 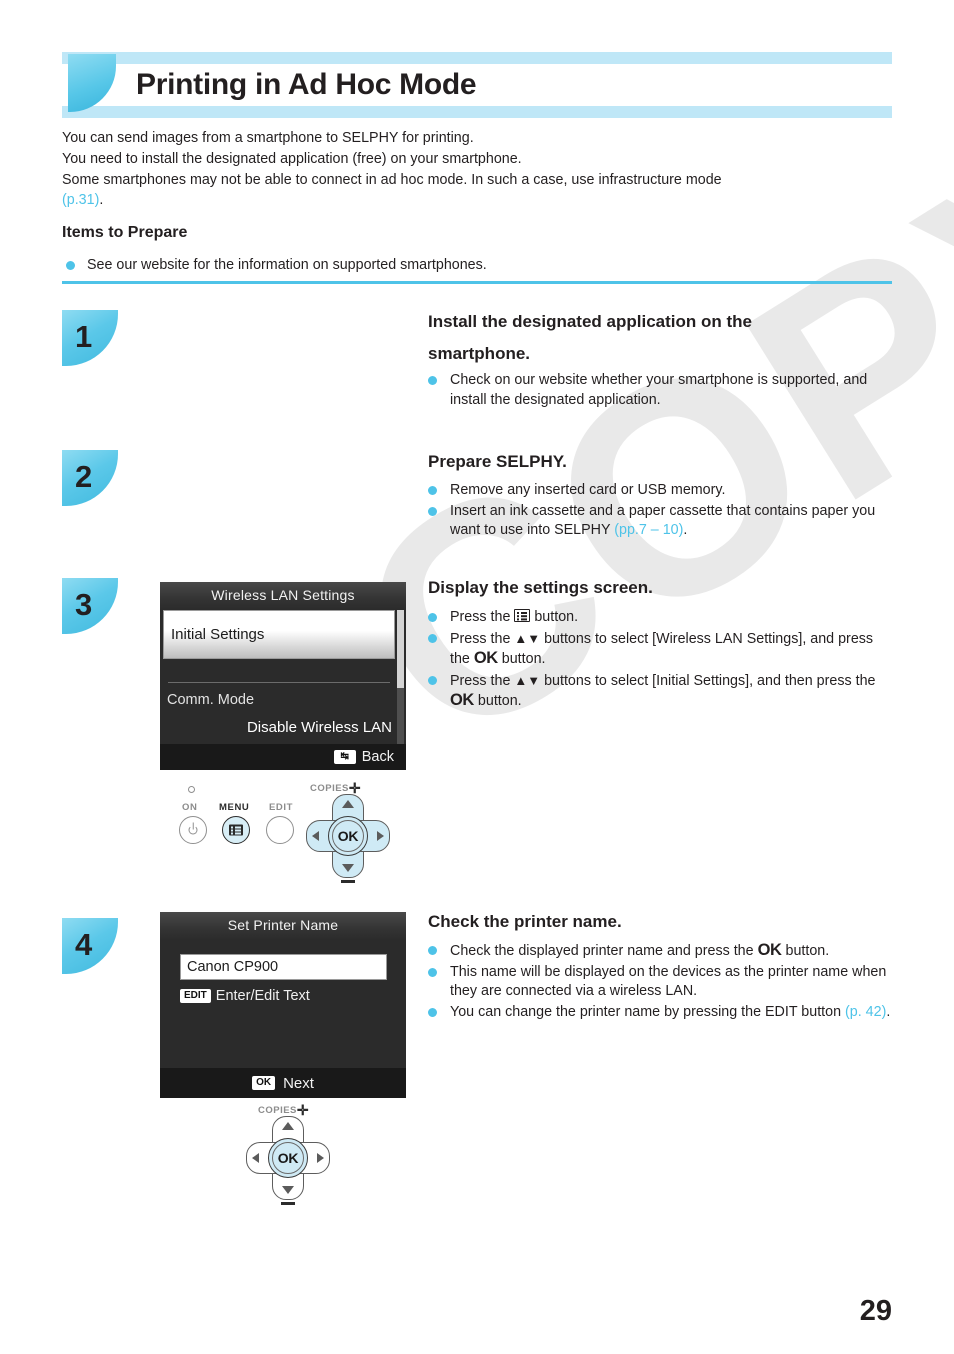 I want to click on lcd-footer-back-label: Back, so click(x=377, y=757).